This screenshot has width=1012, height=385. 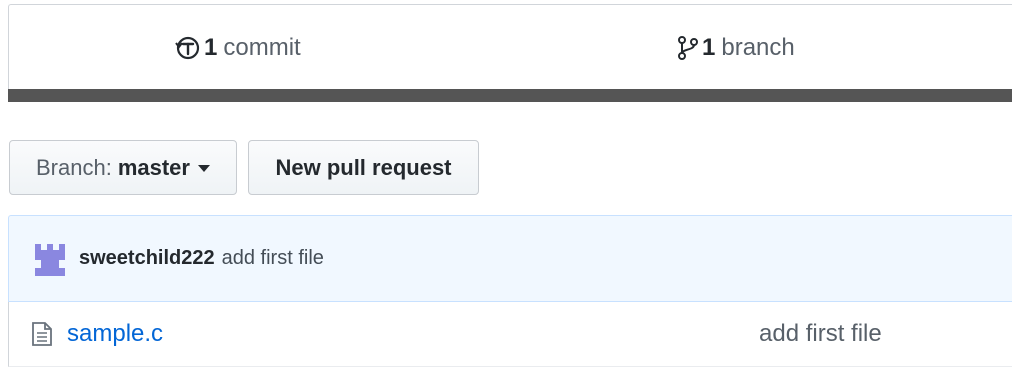 What do you see at coordinates (74, 167) in the screenshot?
I see `branch-select-label: Branch:` at bounding box center [74, 167].